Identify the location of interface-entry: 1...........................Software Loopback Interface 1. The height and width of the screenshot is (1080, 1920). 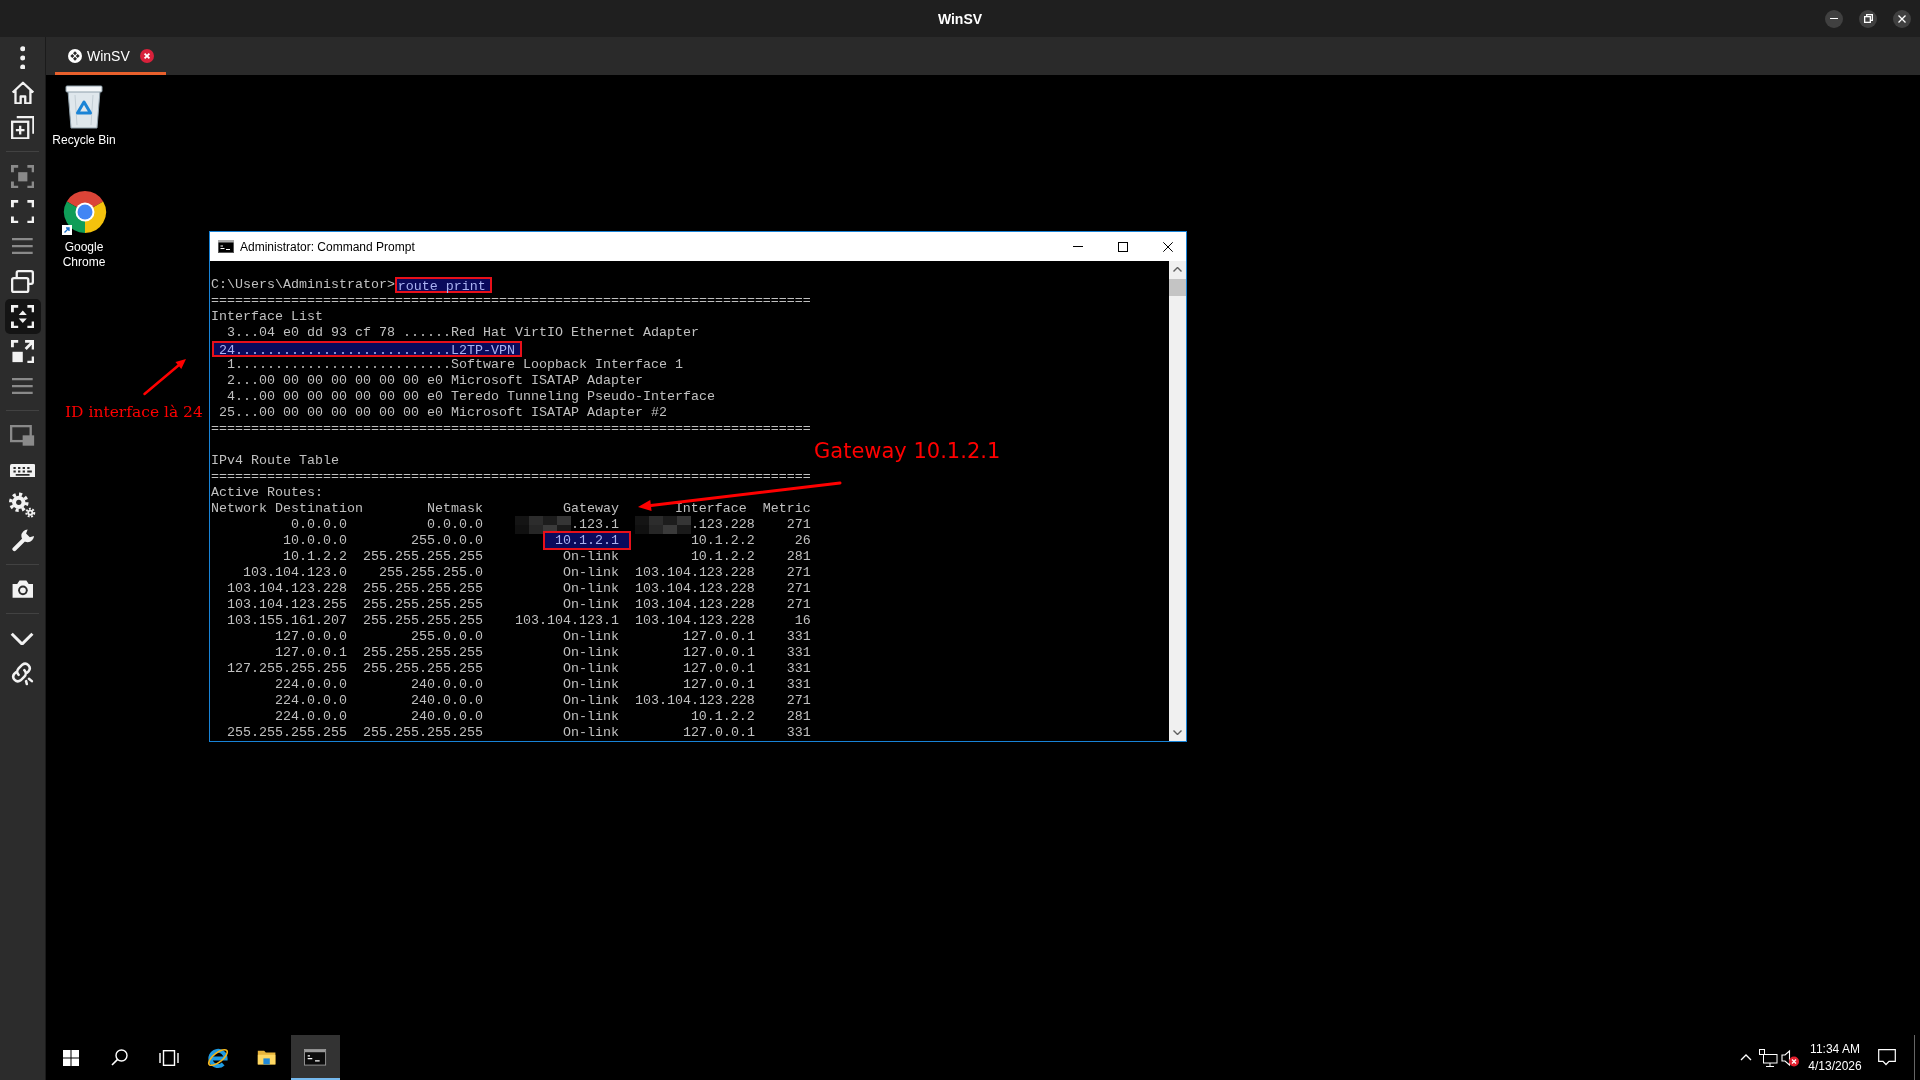
(455, 365).